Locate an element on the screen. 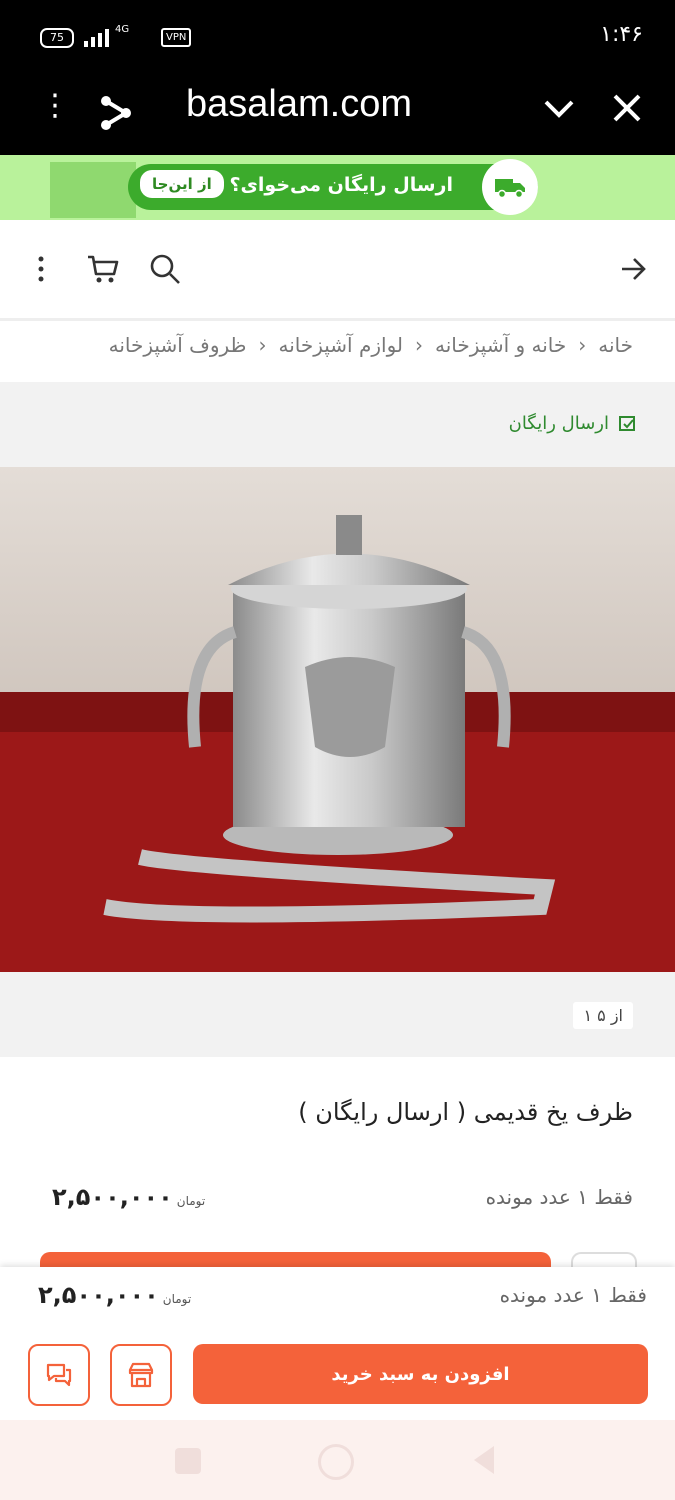 This screenshot has height=1500, width=675. banner-text: ارسال رایگان می‌خوای؟ is located at coordinates (341, 185).